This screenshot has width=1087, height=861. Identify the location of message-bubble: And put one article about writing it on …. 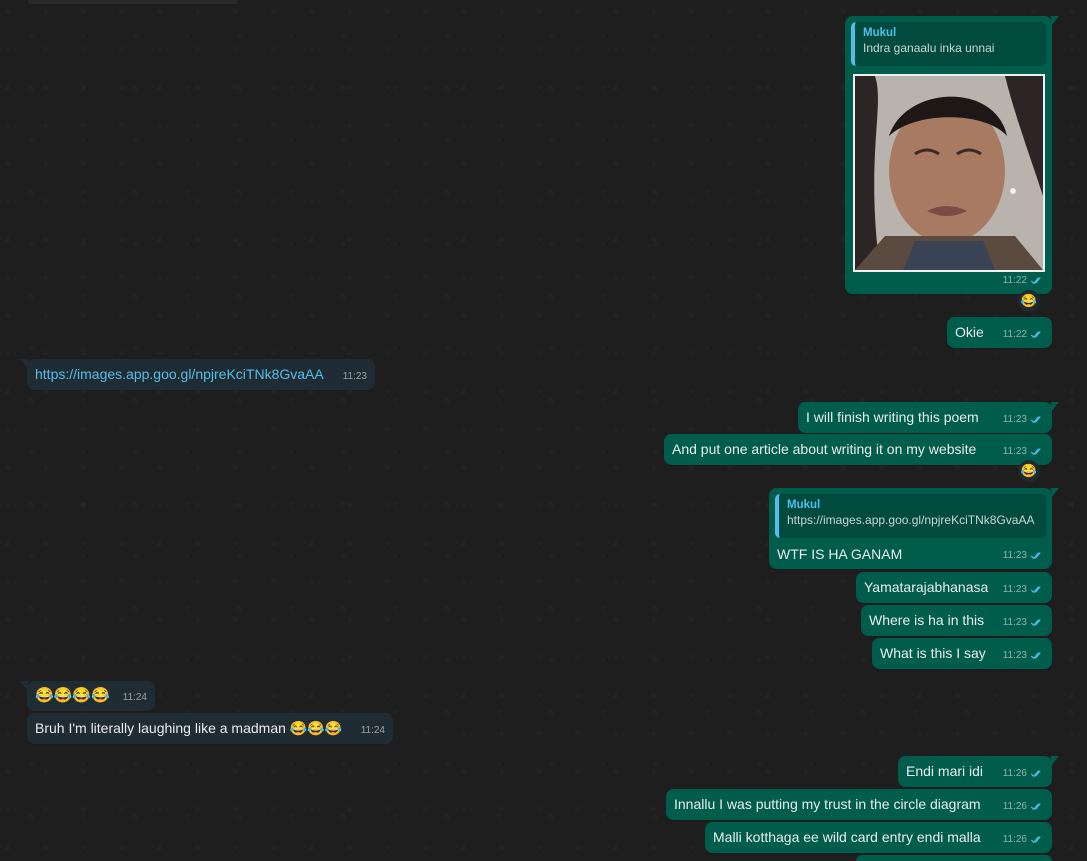
(858, 449).